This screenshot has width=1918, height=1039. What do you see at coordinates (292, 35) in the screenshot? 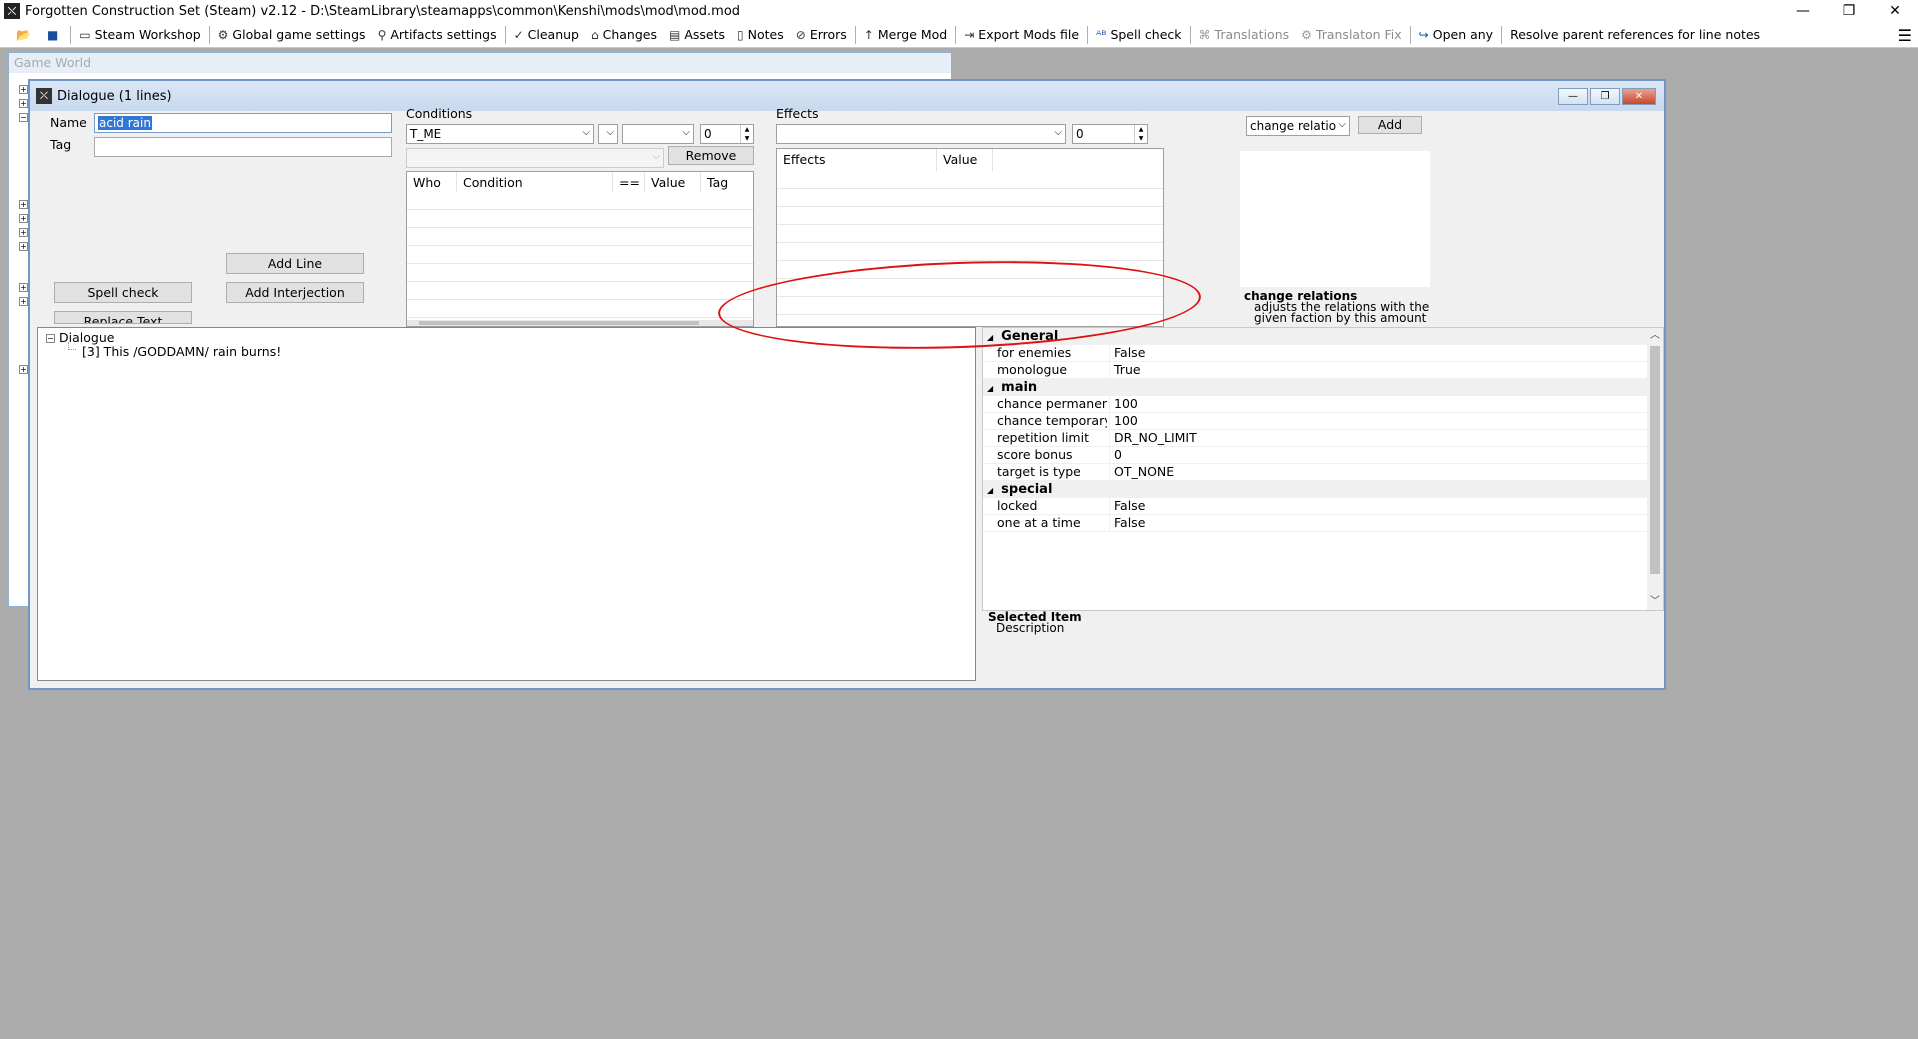
I see `global-settings-button: ⚙ Global game settings` at bounding box center [292, 35].